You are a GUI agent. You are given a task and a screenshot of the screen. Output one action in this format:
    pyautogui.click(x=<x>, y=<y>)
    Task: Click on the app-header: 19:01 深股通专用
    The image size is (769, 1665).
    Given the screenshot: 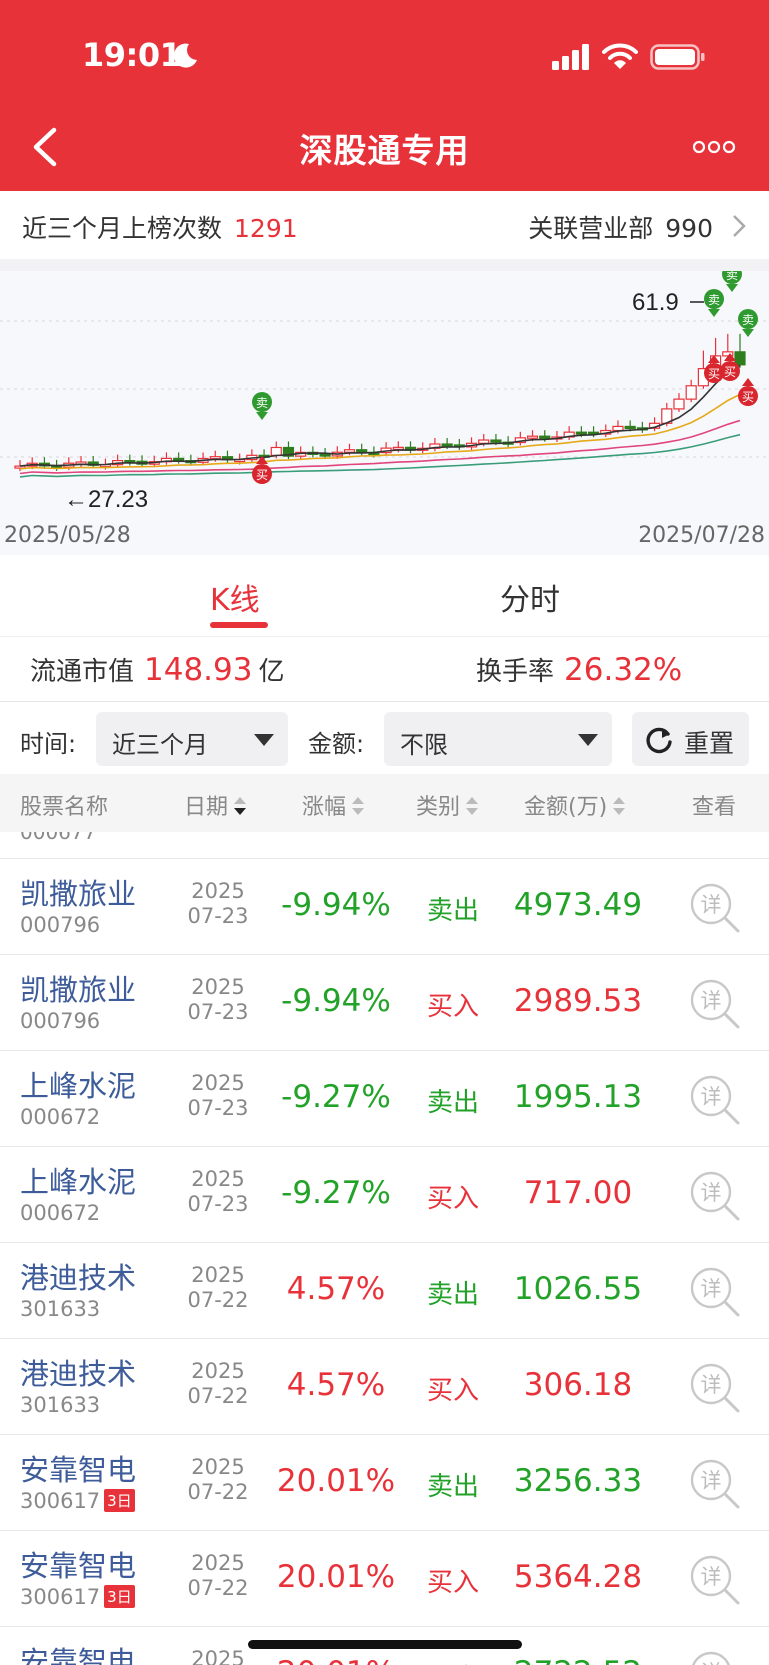 What is the action you would take?
    pyautogui.click(x=384, y=95)
    